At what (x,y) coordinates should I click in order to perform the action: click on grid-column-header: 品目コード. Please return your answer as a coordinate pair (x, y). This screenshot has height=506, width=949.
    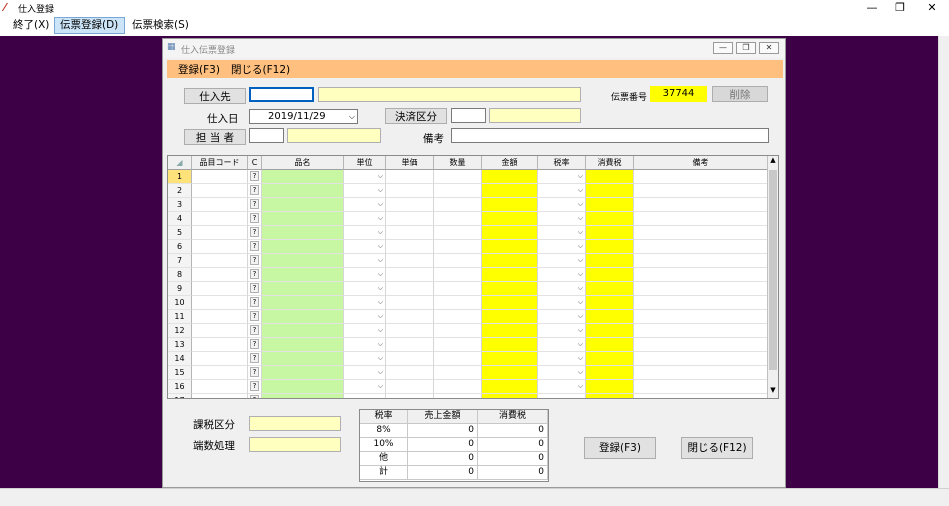
    Looking at the image, I should click on (220, 163).